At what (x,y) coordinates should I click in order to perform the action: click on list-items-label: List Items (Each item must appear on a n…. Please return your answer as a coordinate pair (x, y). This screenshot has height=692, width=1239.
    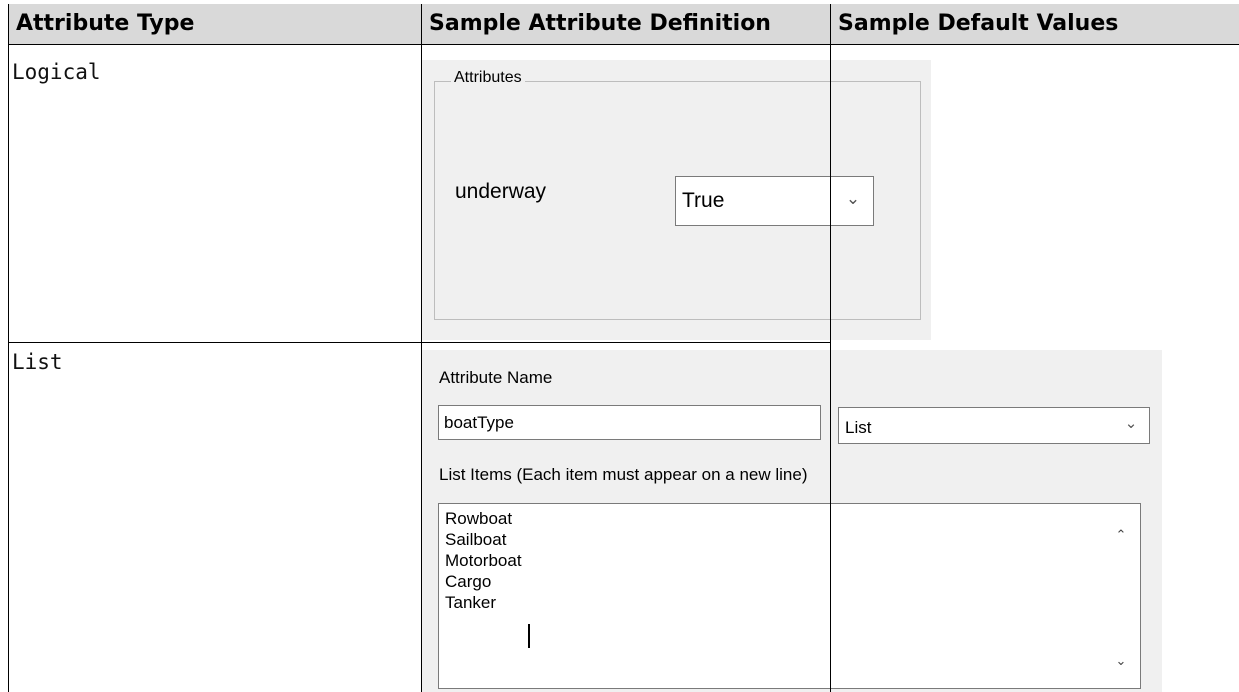
    Looking at the image, I should click on (623, 474).